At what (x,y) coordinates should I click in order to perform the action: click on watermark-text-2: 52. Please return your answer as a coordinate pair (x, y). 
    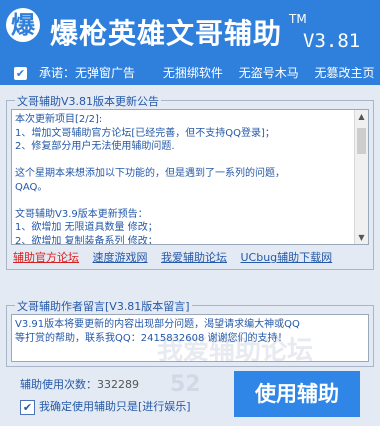
    Looking at the image, I should click on (185, 384).